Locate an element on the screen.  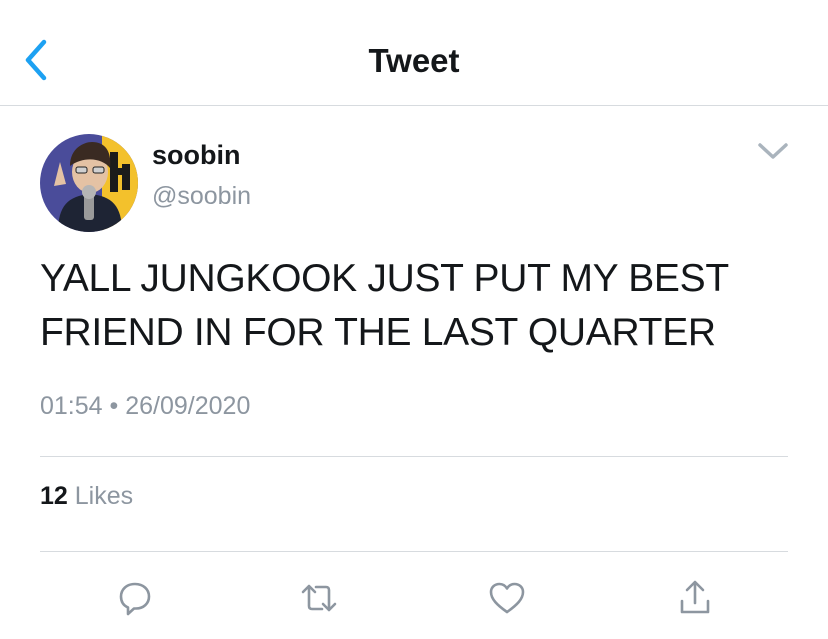
retweet-button is located at coordinates (319, 598).